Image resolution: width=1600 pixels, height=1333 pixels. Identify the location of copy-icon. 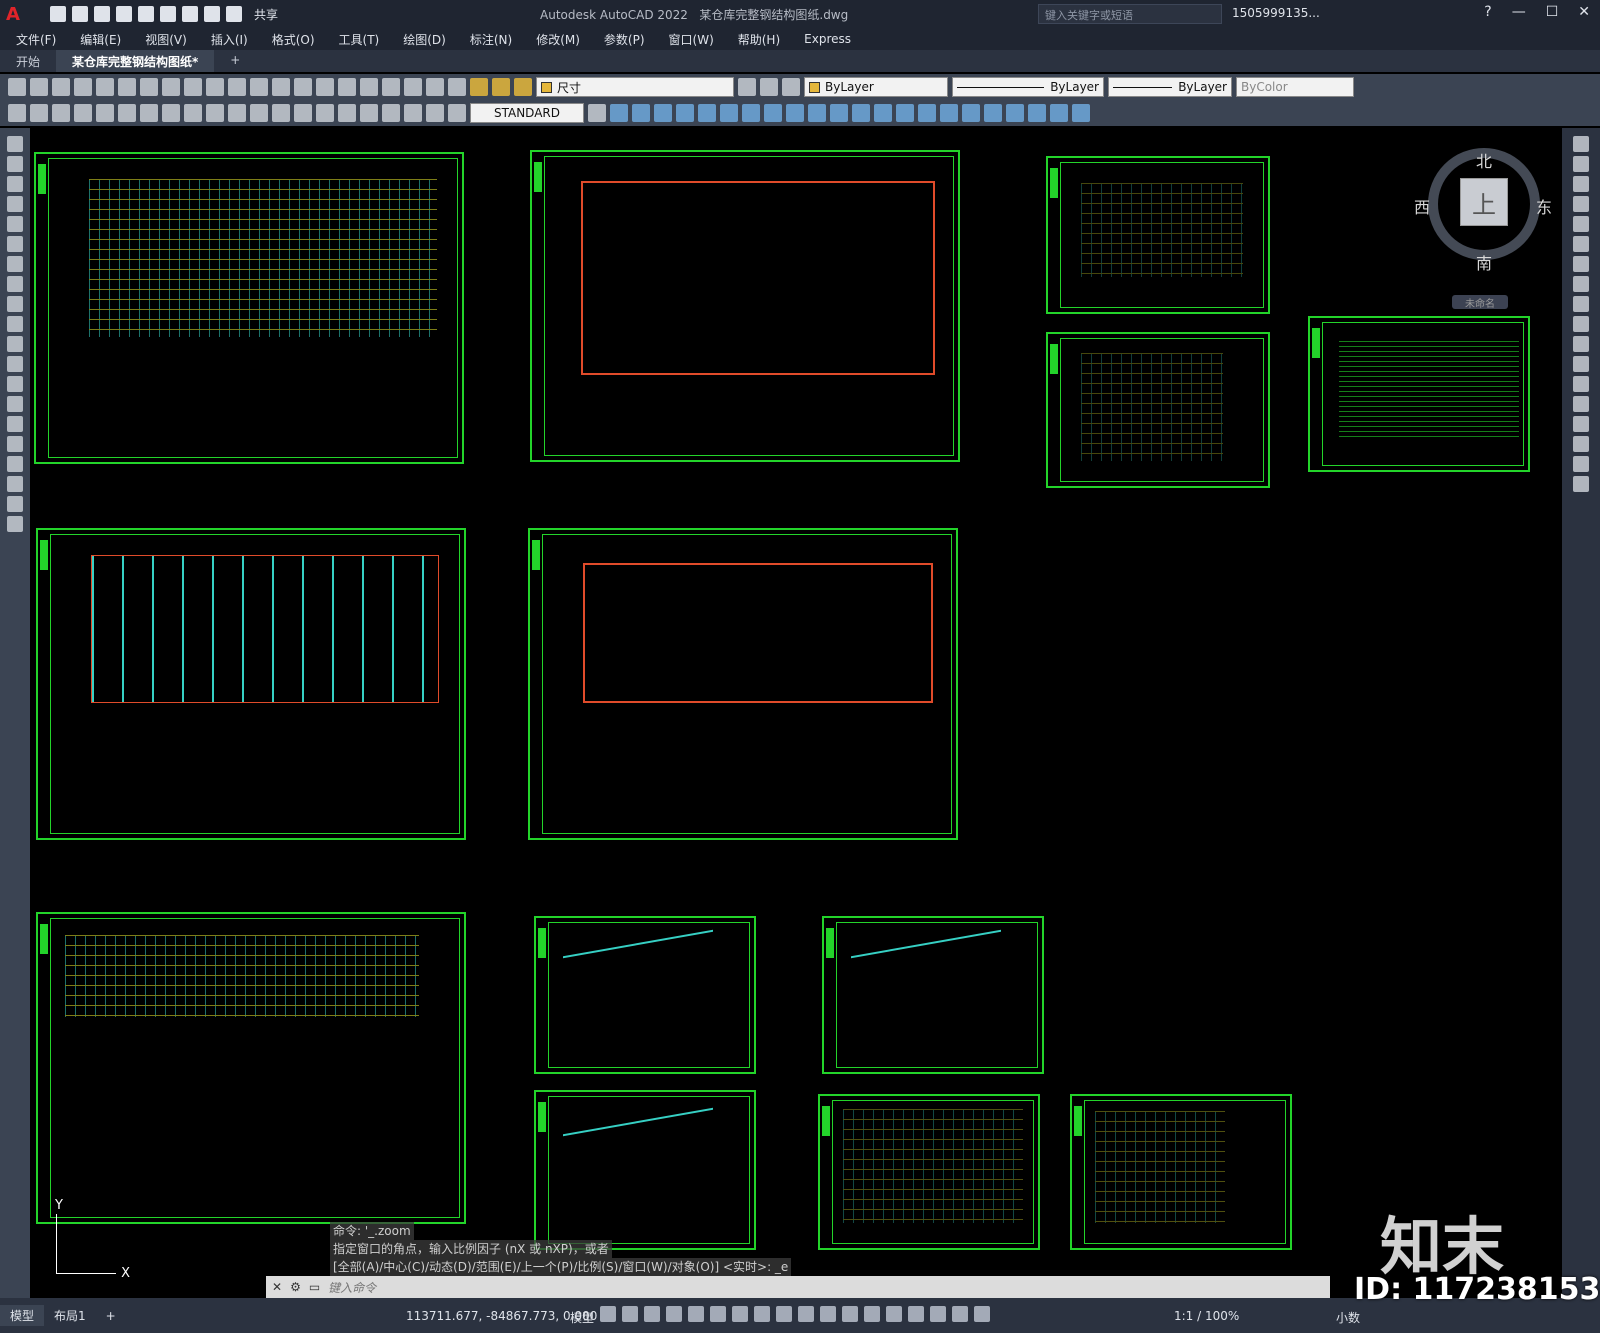
(149, 87).